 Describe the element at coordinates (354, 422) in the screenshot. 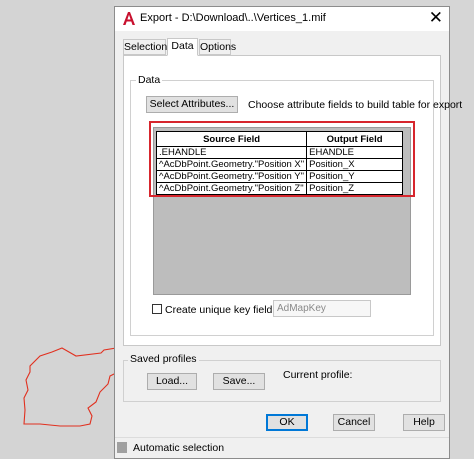

I see `cancel-button: Cancel` at that location.